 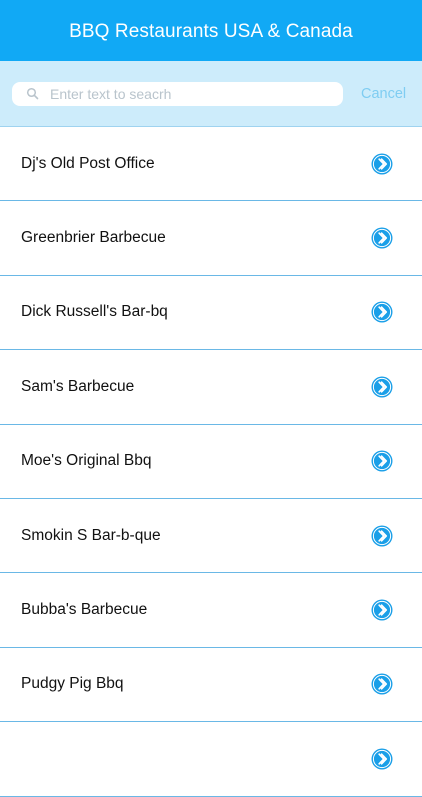 What do you see at coordinates (32, 93) in the screenshot?
I see `search-icon` at bounding box center [32, 93].